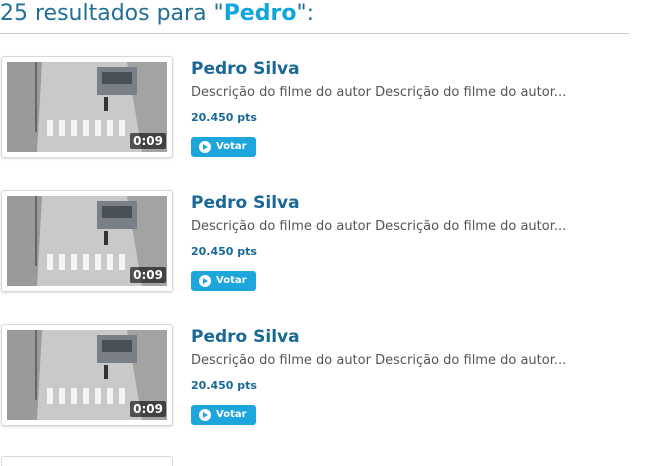 This screenshot has width=647, height=466. What do you see at coordinates (126, 13) in the screenshot?
I see `results-prefix: resultados para "` at bounding box center [126, 13].